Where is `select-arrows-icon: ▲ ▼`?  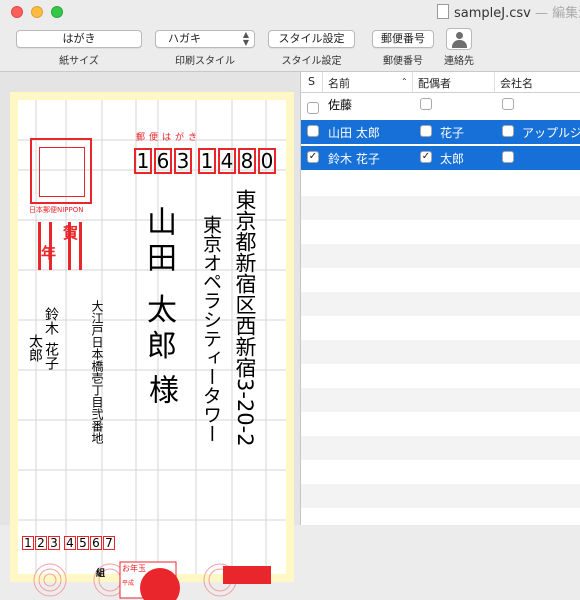
select-arrows-icon: ▲ ▼ is located at coordinates (245, 38).